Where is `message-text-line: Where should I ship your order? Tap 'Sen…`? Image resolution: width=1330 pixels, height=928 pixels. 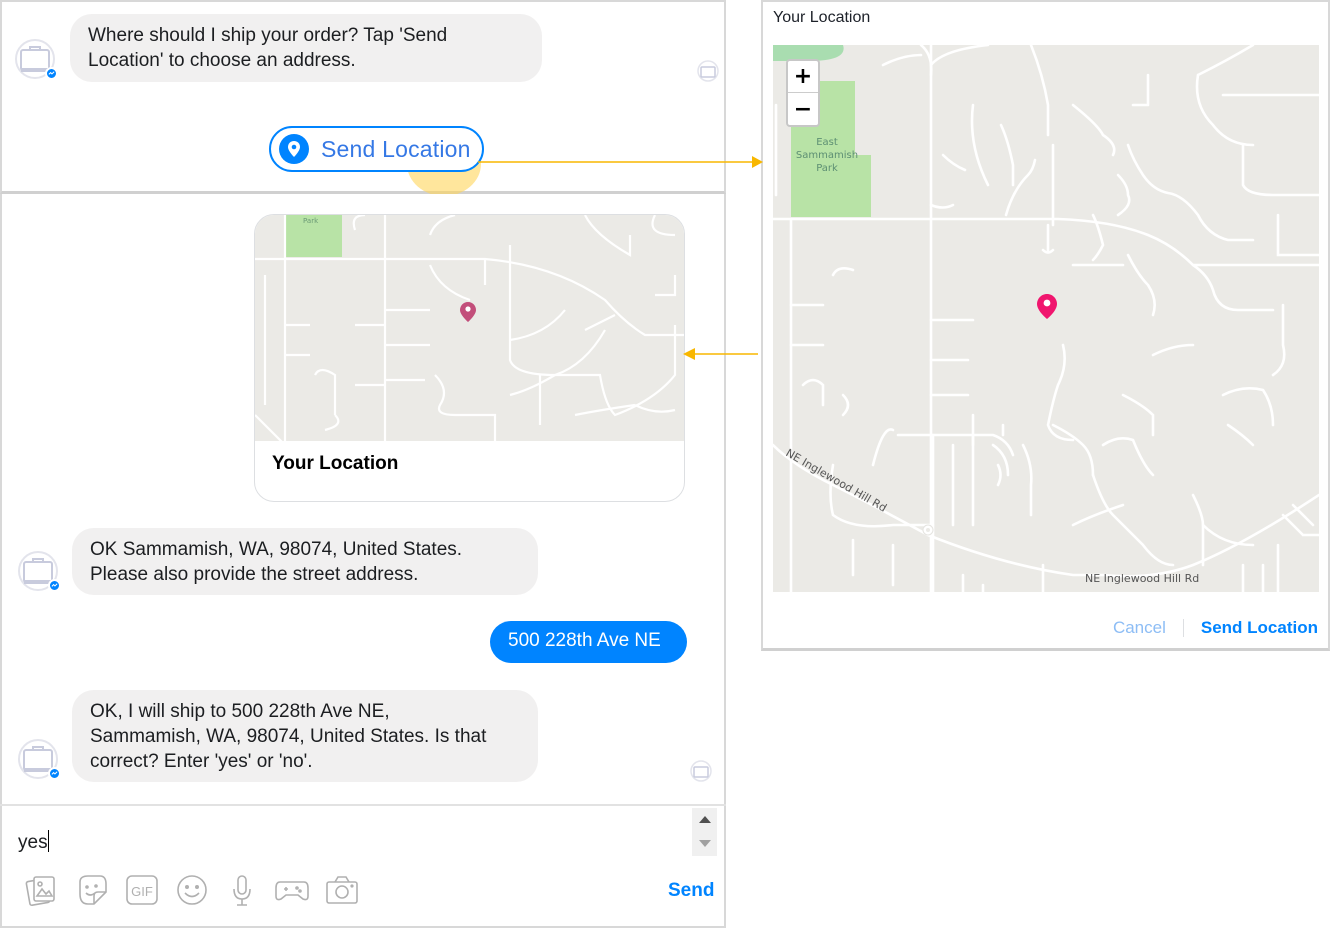 message-text-line: Where should I ship your order? Tap 'Sen… is located at coordinates (268, 35).